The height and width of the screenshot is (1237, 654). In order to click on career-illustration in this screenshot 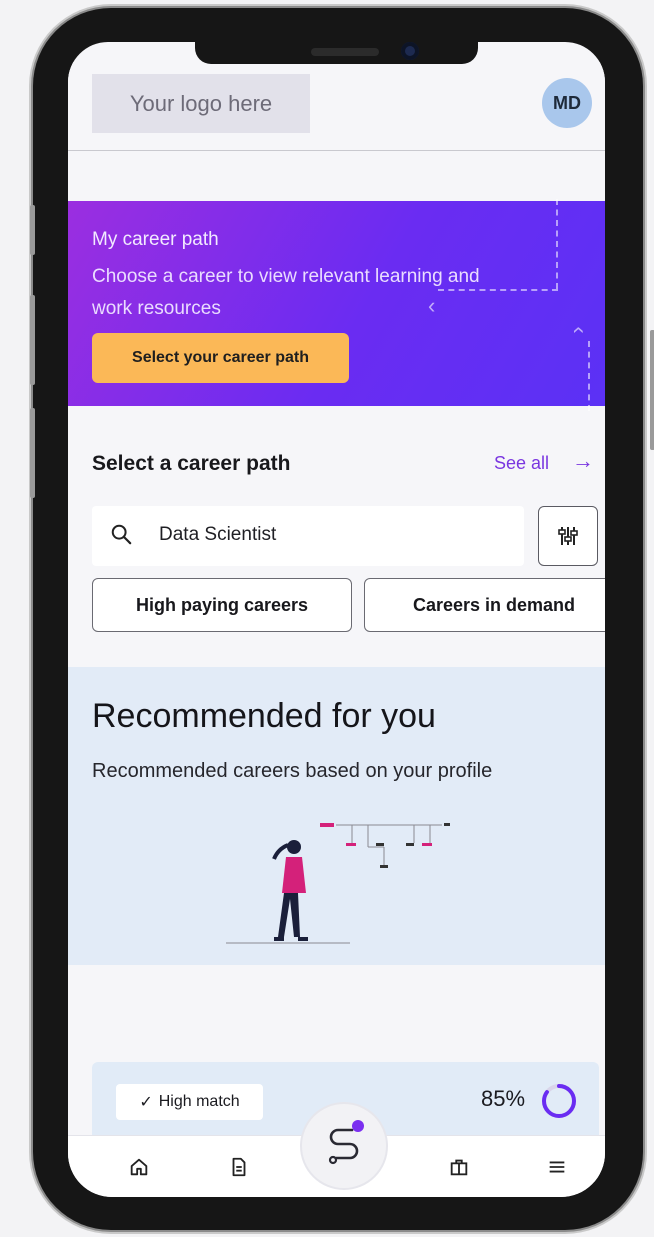, I will do `click(338, 883)`.